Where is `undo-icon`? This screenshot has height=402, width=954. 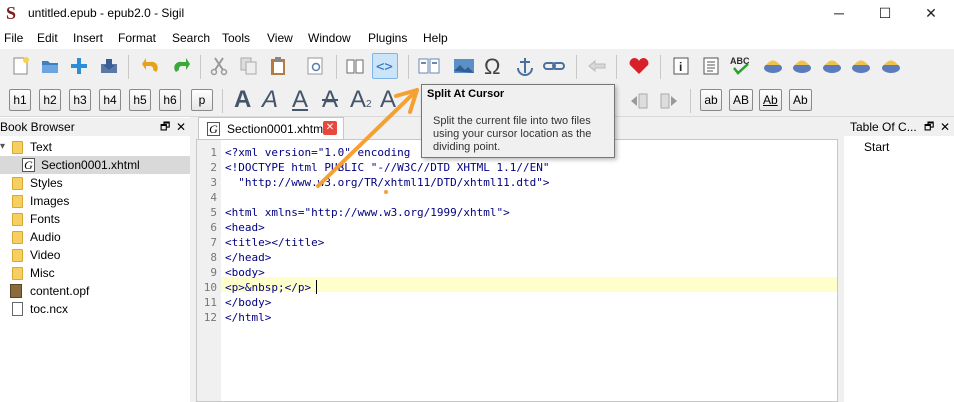 undo-icon is located at coordinates (151, 66).